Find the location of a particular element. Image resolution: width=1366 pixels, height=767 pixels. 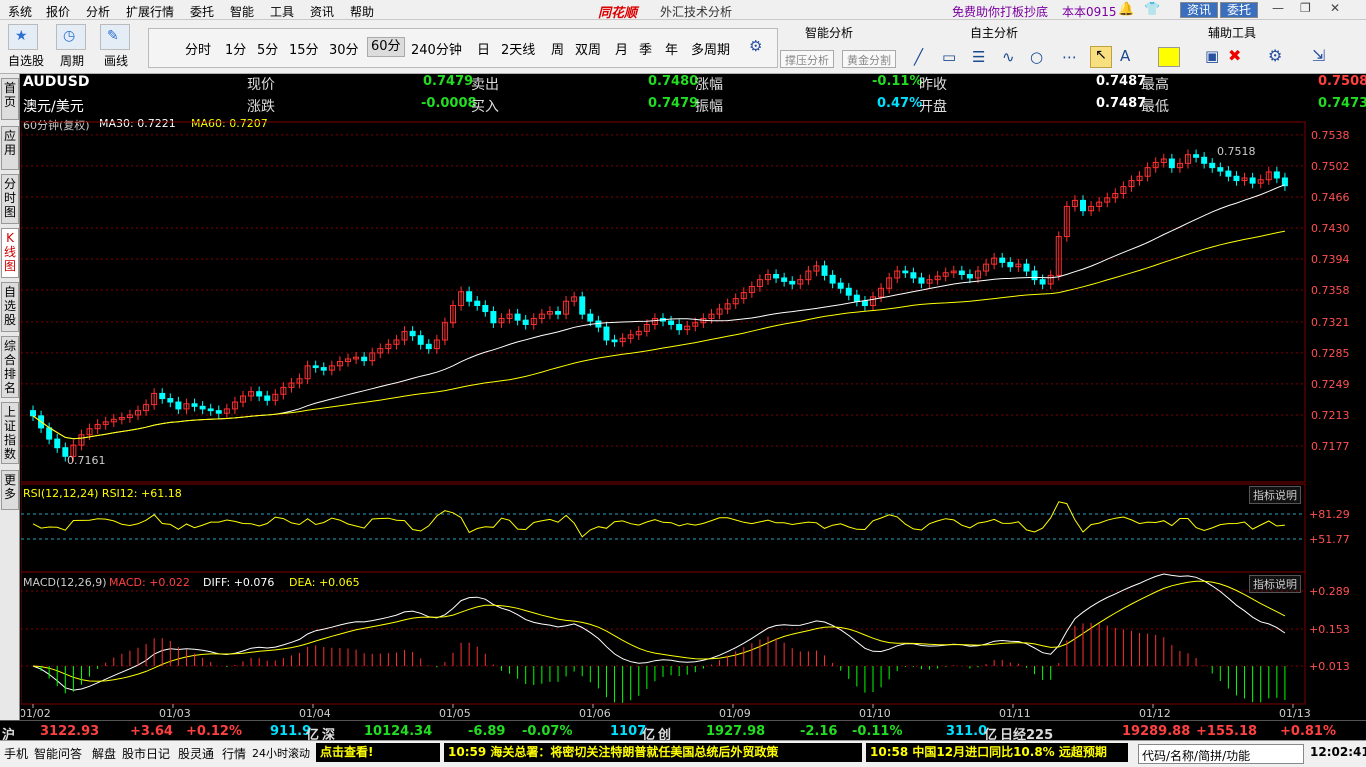

draw-icon: ✎ is located at coordinates (115, 37).